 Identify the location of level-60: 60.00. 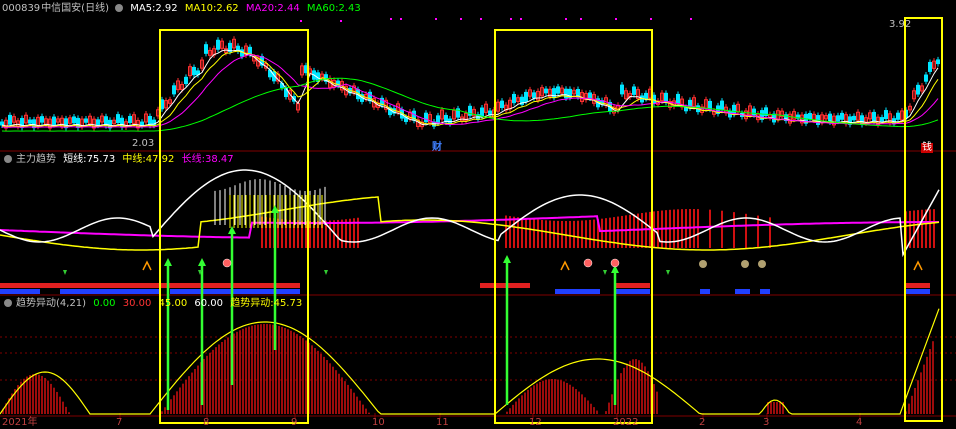
(209, 303).